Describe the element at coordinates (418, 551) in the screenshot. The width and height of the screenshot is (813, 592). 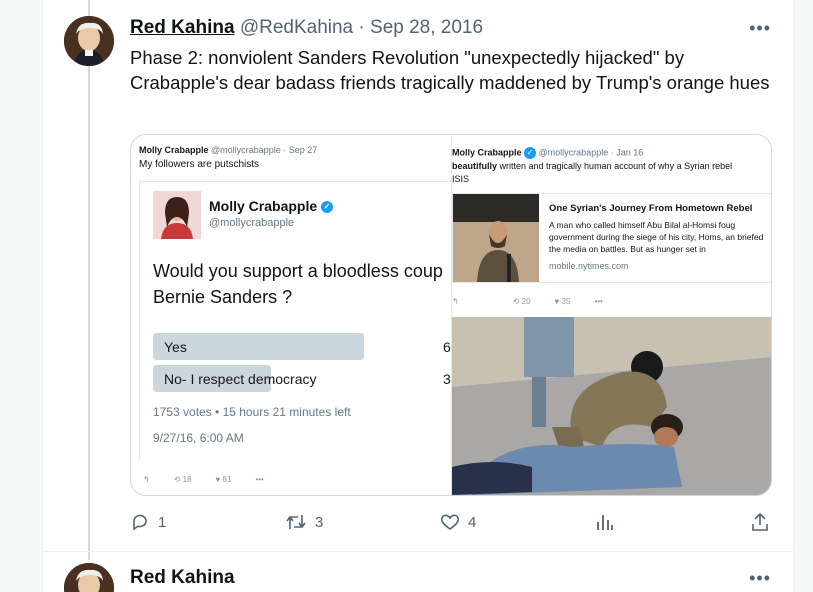
I see `tweet-divider` at that location.